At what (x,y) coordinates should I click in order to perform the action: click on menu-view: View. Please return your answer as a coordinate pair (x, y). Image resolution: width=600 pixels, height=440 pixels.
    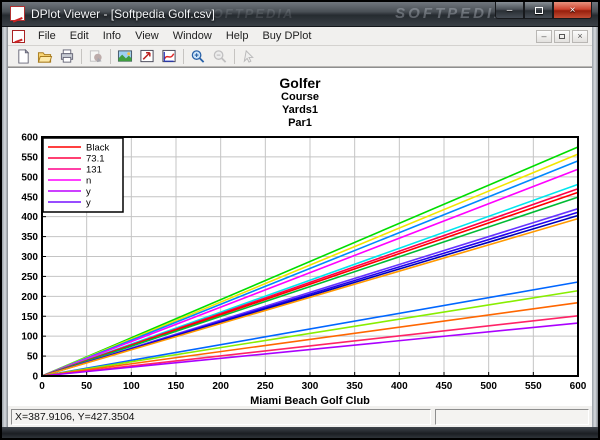
    Looking at the image, I should click on (147, 36).